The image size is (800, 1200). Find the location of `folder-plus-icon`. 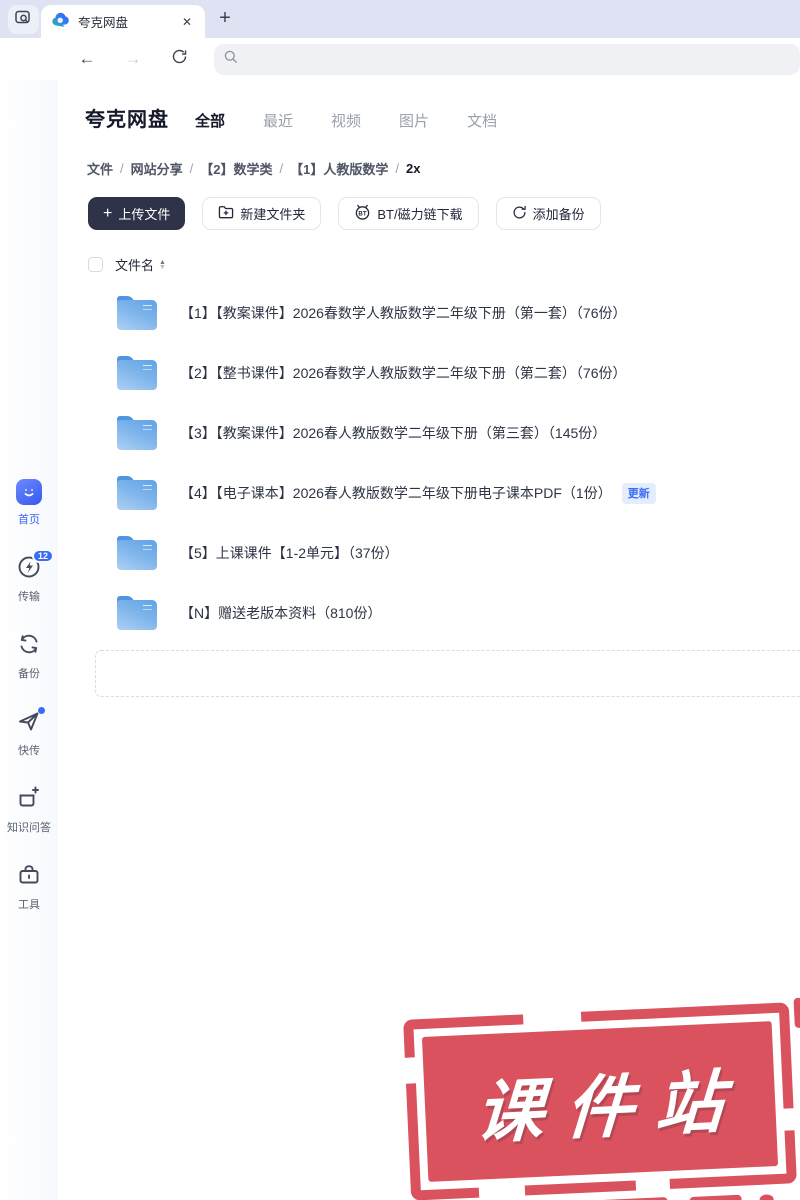

folder-plus-icon is located at coordinates (226, 213).